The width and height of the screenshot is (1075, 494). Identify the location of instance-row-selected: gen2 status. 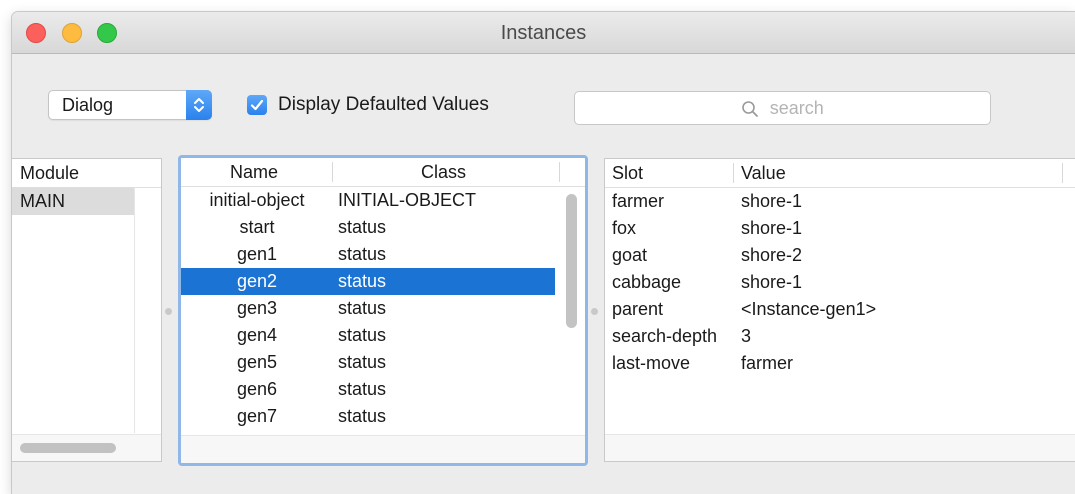
(368, 281).